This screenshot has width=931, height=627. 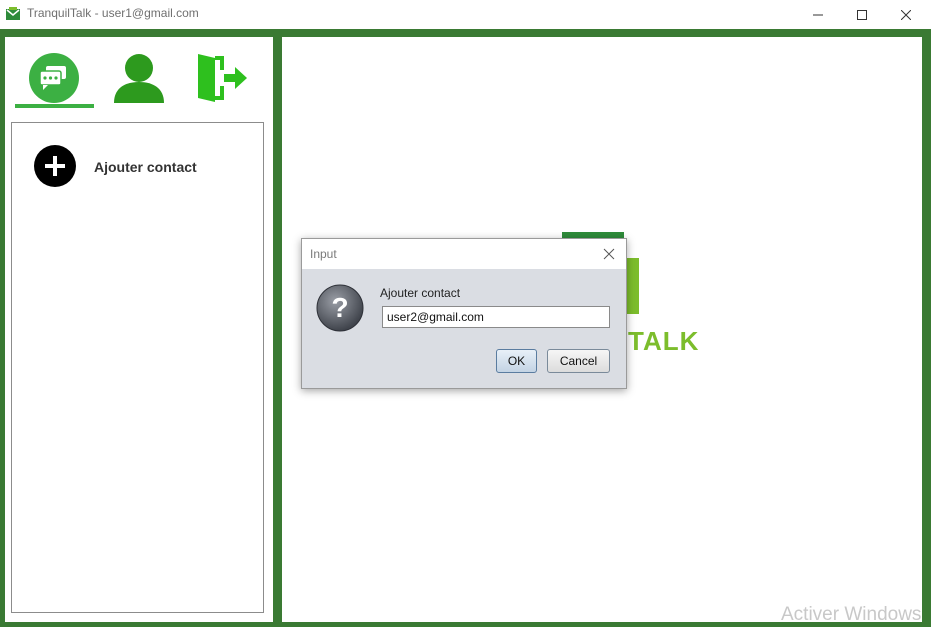 I want to click on chat-bubbles-icon, so click(x=54, y=78).